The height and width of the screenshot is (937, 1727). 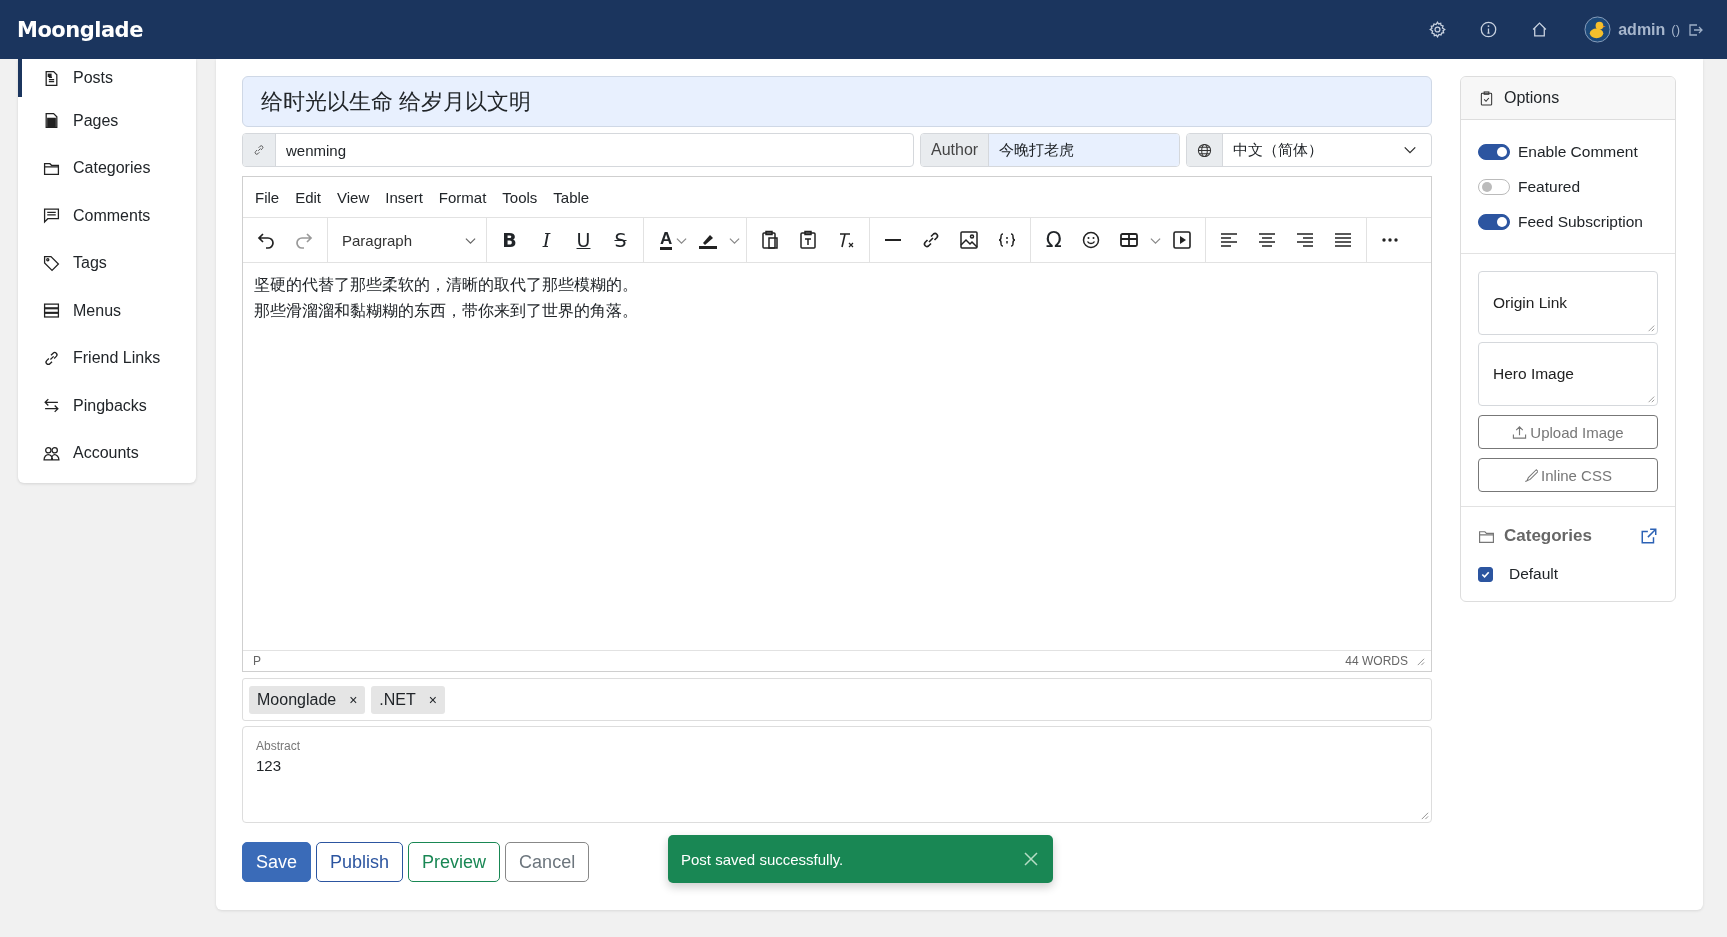 I want to click on tag-label: .NET, so click(x=397, y=699).